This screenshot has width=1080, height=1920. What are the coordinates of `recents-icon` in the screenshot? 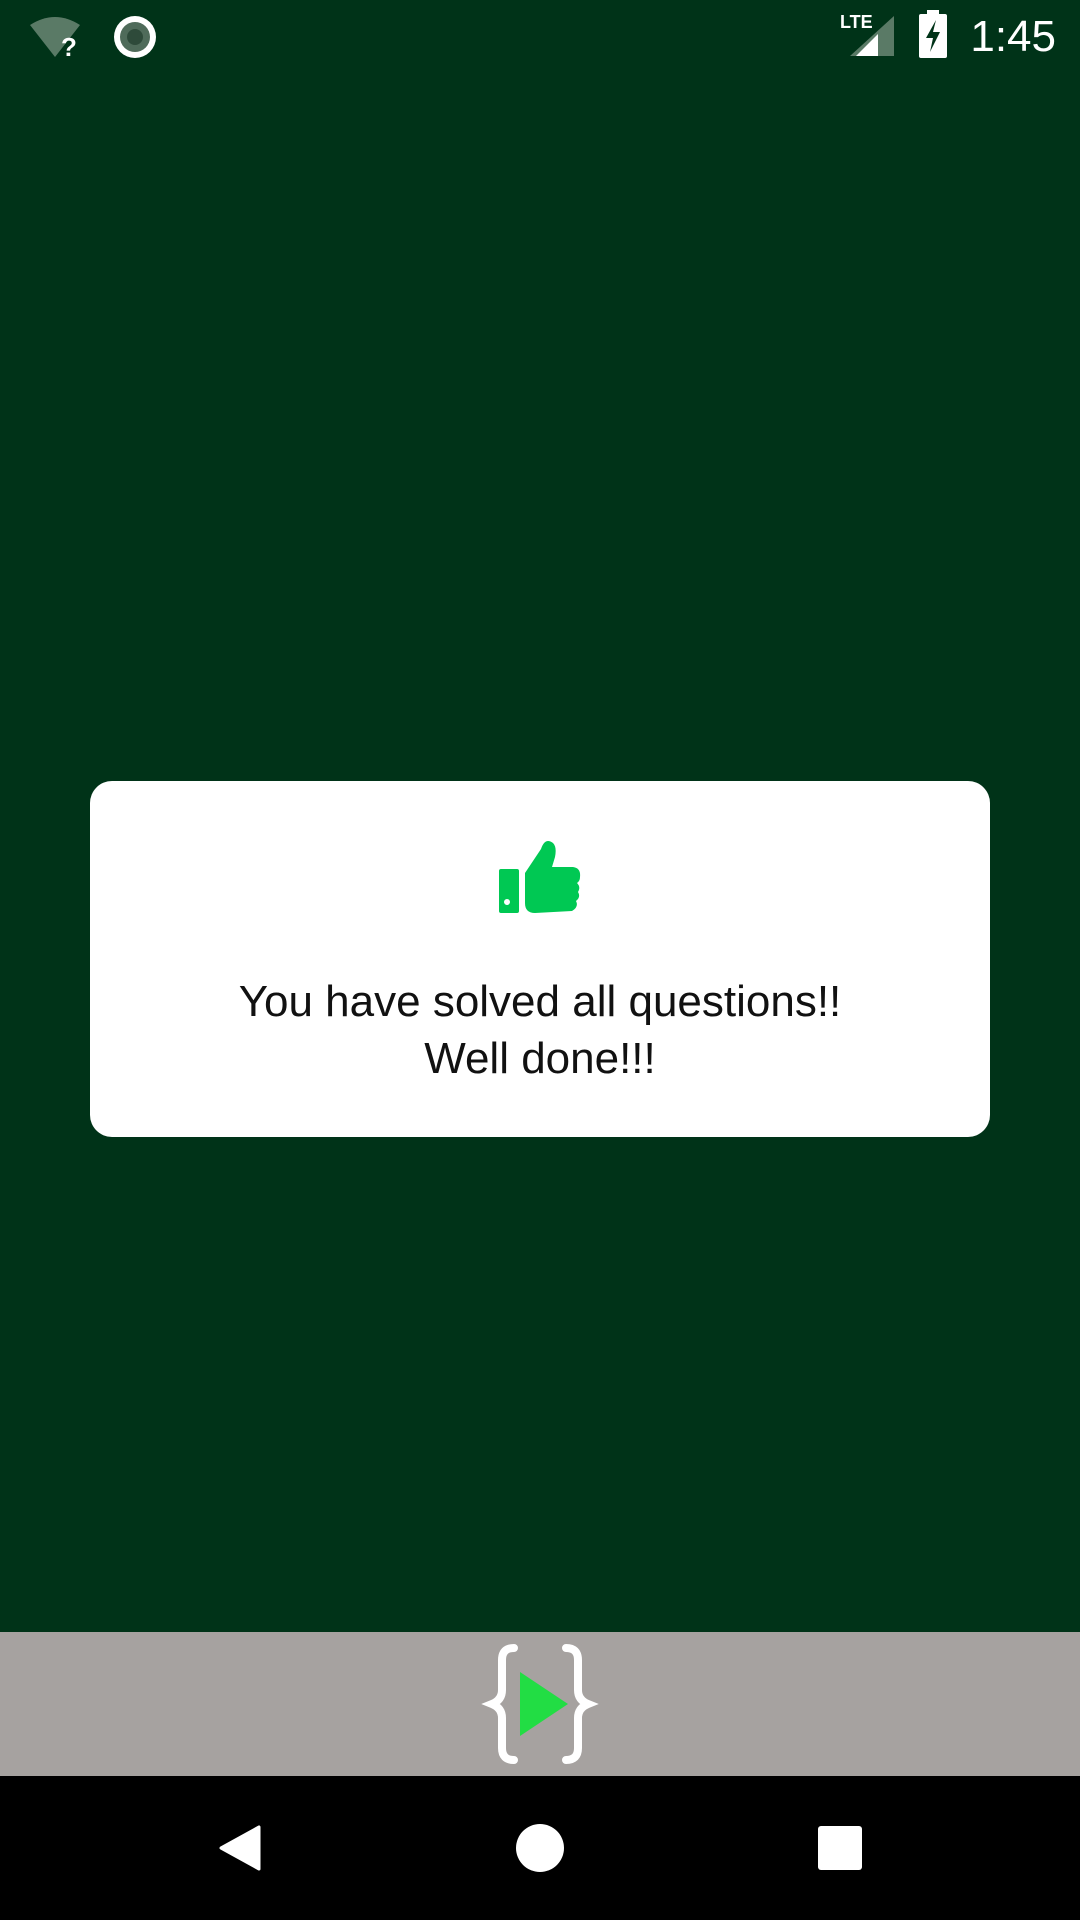 It's located at (840, 1848).